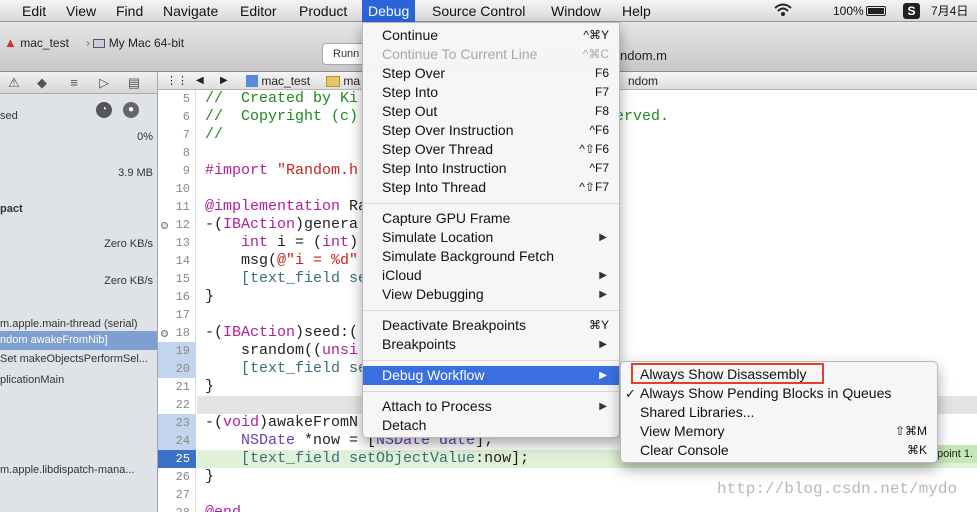 This screenshot has height=512, width=977. What do you see at coordinates (10, 42) in the screenshot?
I see `project-icon: ▲` at bounding box center [10, 42].